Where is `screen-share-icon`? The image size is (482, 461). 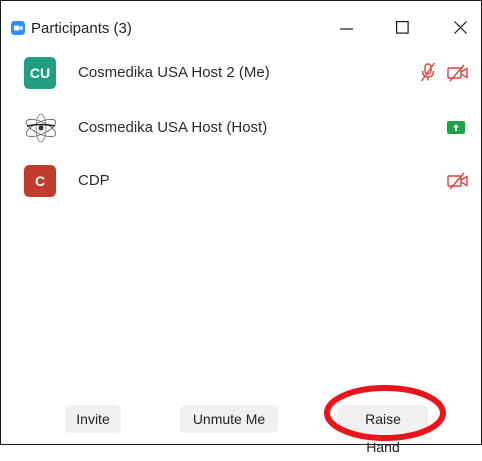
screen-share-icon is located at coordinates (456, 130).